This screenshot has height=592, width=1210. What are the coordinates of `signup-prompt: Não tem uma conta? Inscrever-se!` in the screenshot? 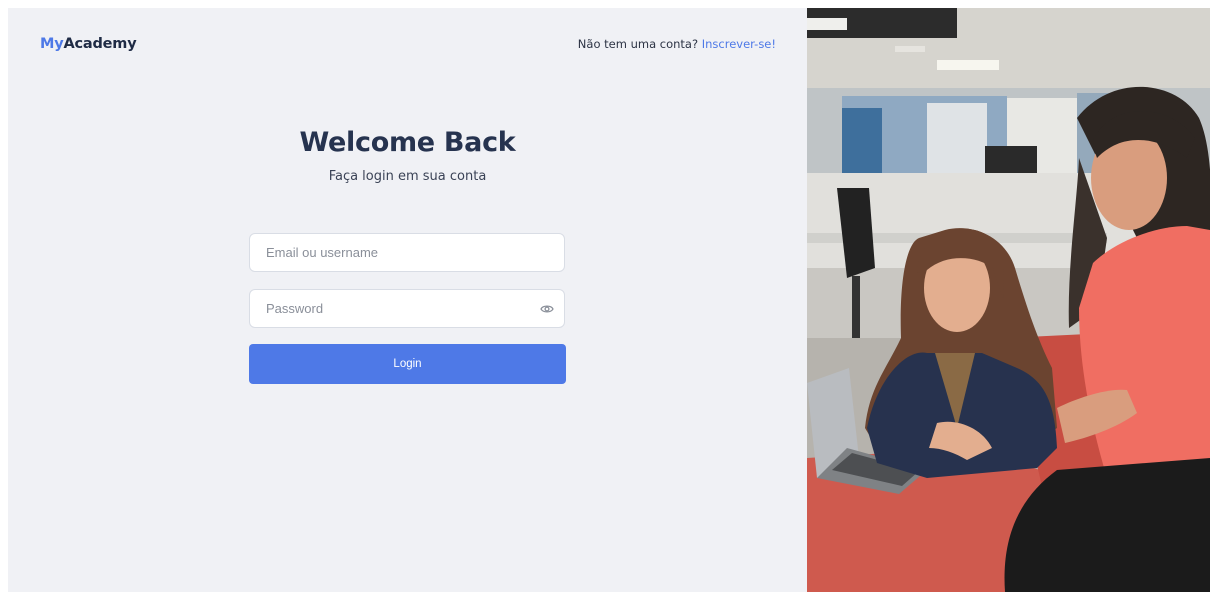 It's located at (677, 44).